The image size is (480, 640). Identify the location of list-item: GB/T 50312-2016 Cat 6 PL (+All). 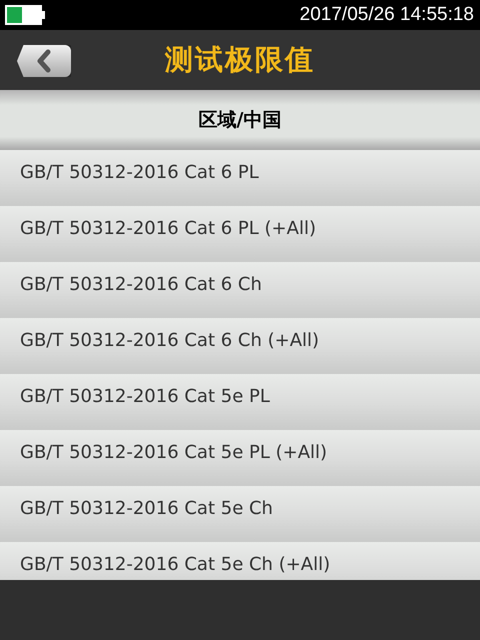
(240, 234).